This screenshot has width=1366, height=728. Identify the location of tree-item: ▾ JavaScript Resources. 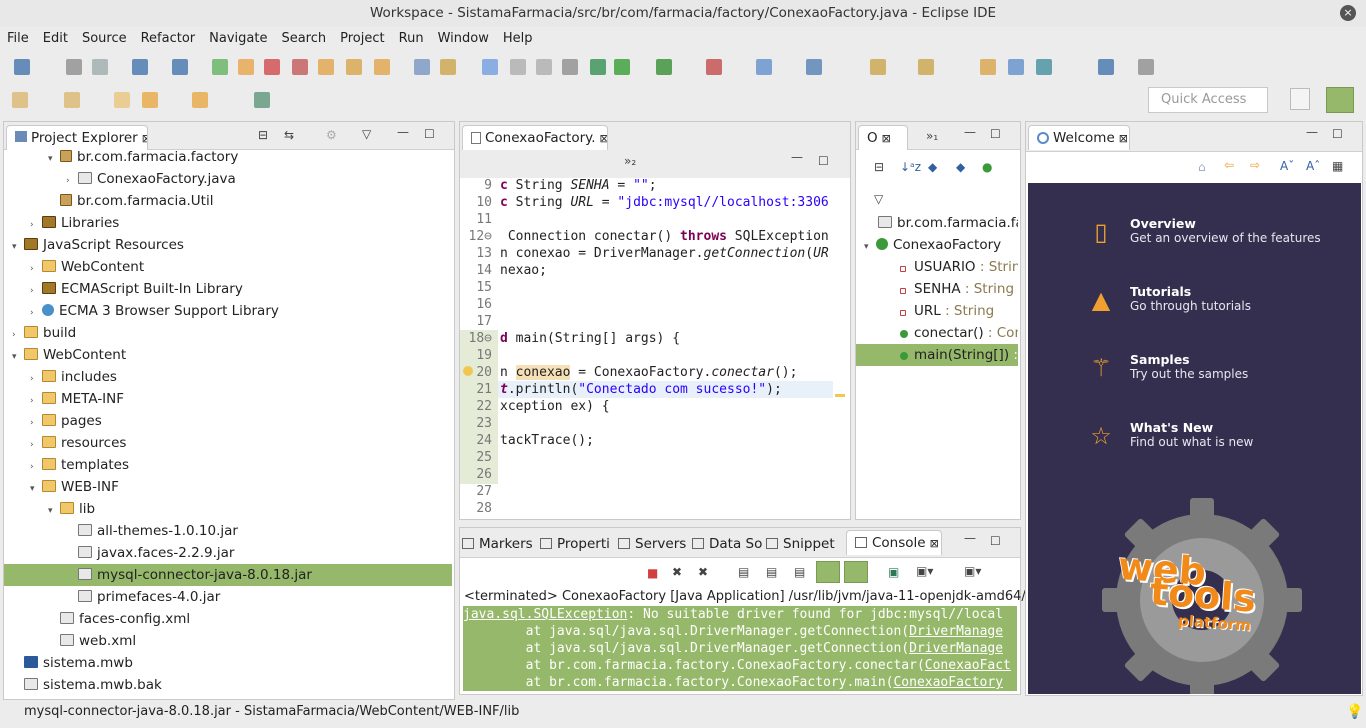
(228, 245).